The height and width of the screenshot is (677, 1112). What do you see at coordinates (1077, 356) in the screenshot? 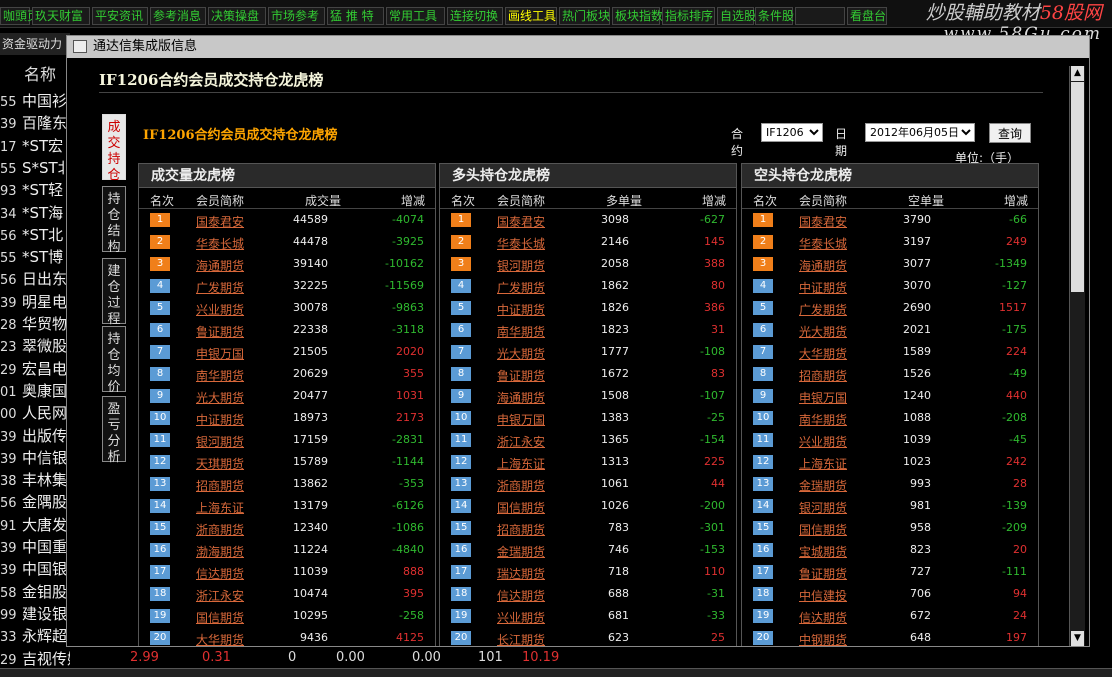
I see `vertical-scrollbar: ▲ ▼` at bounding box center [1077, 356].